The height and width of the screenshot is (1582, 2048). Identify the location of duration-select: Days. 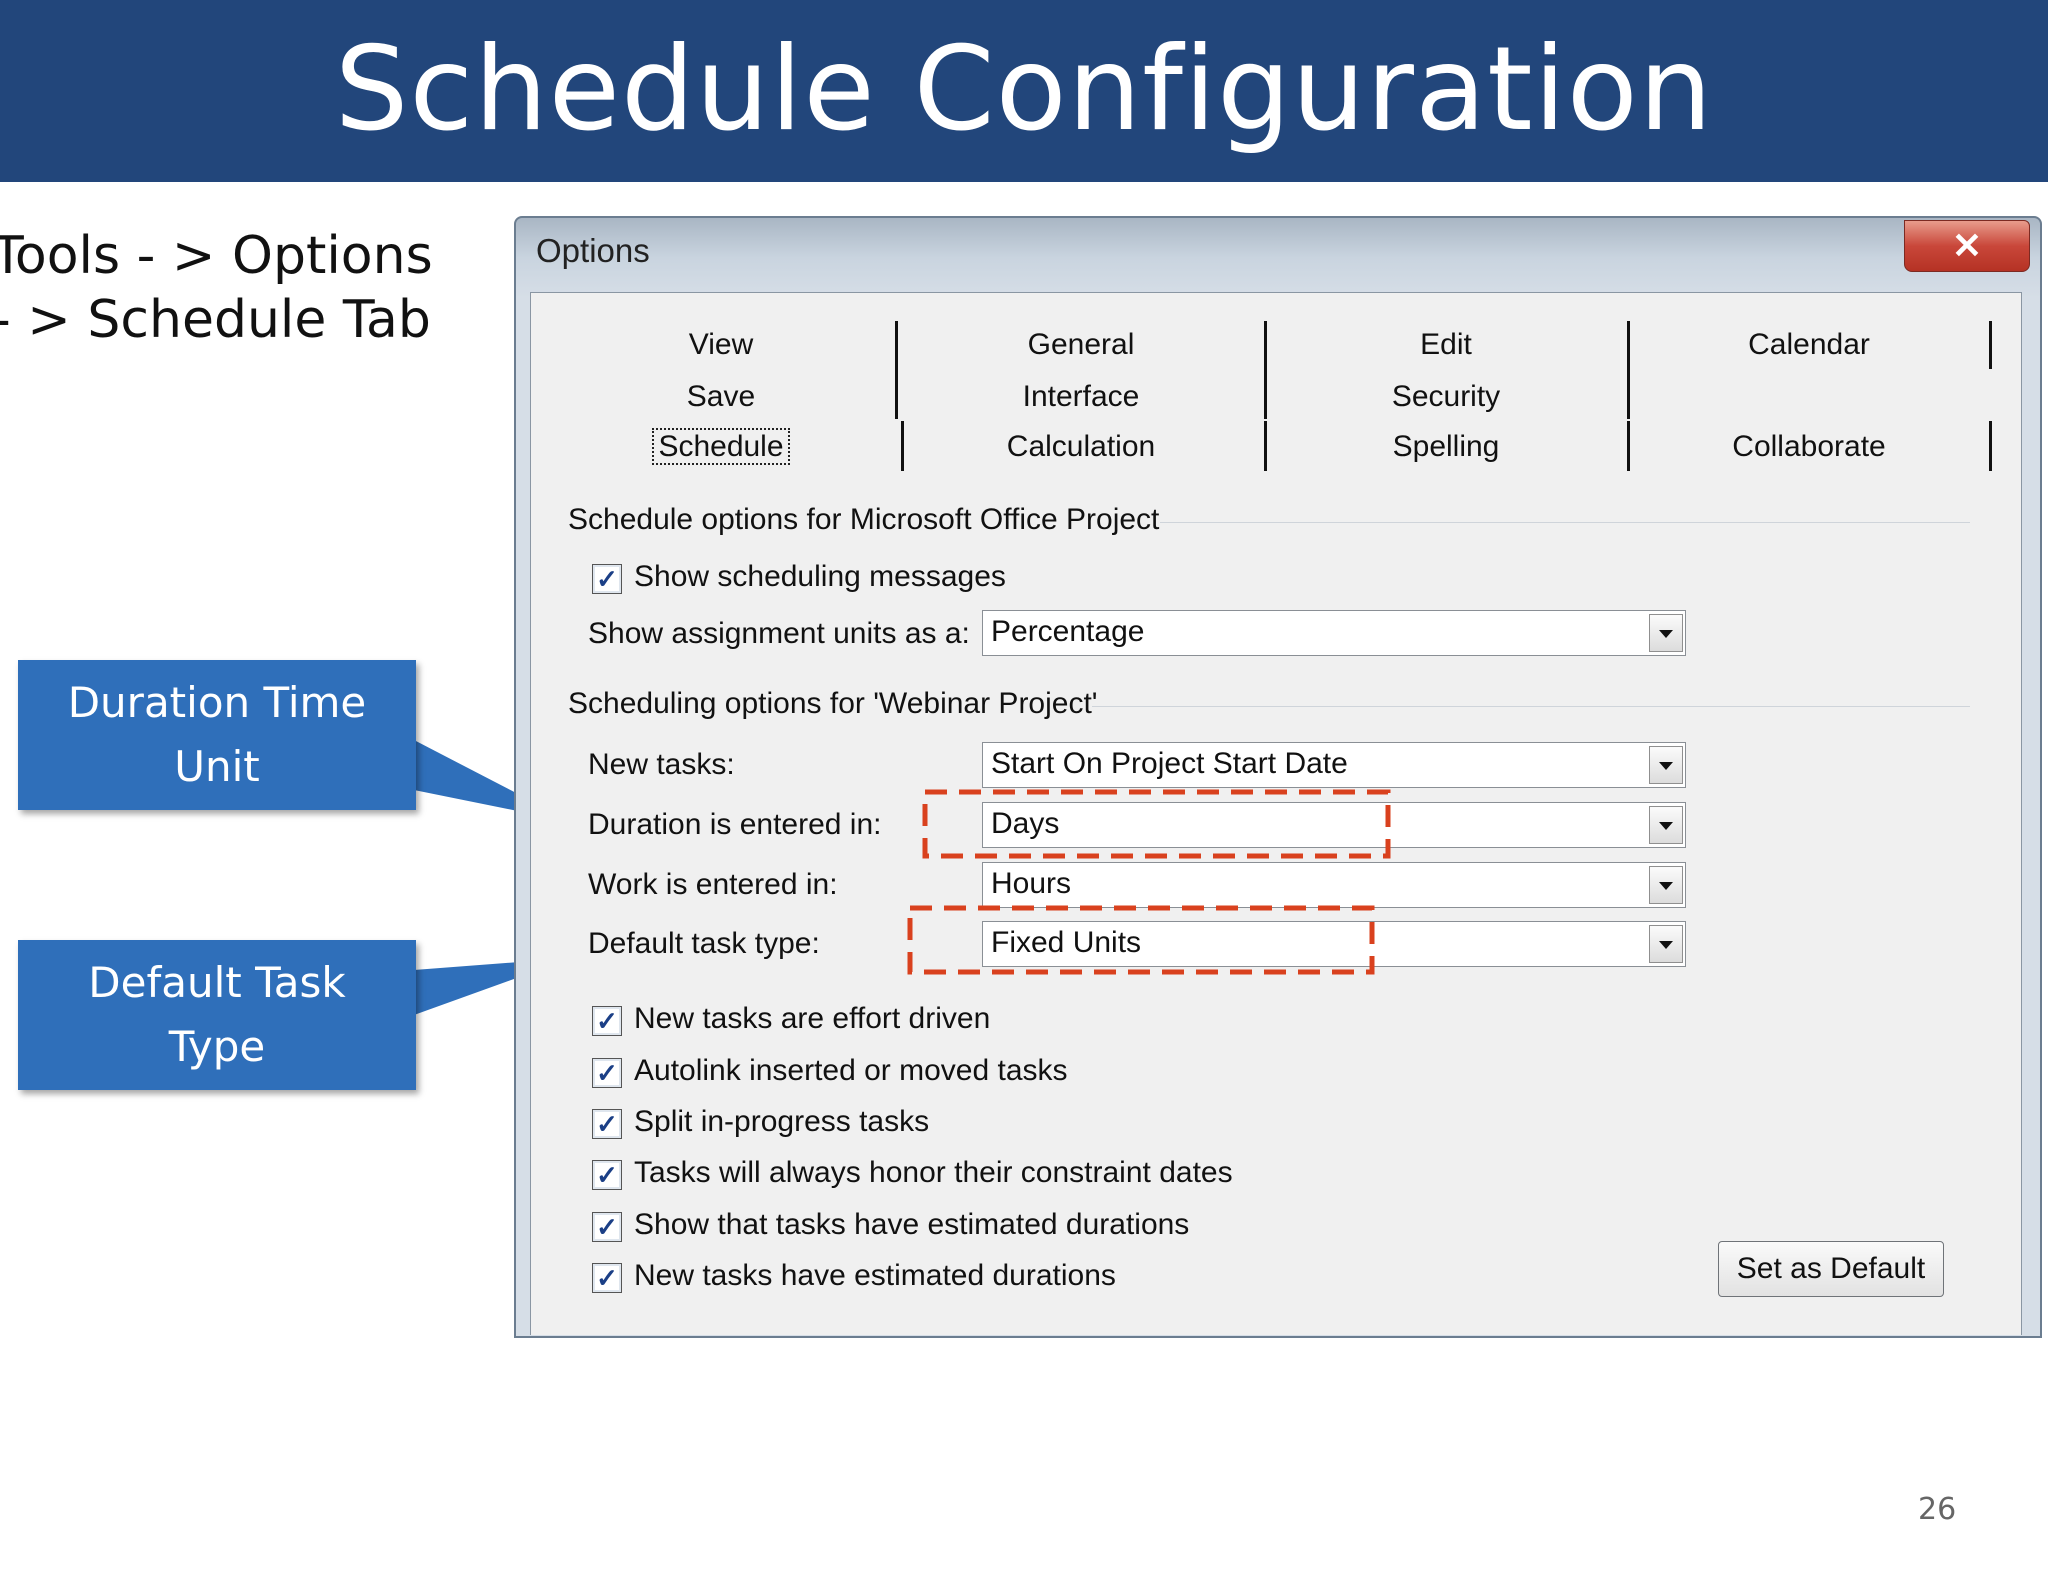
(1334, 825).